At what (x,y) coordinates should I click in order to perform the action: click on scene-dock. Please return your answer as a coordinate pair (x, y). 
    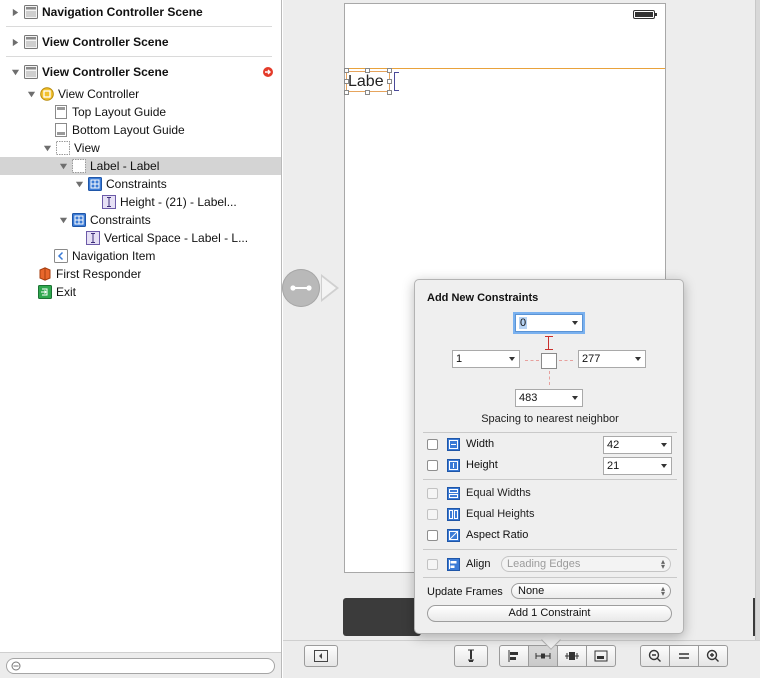
    Looking at the image, I should click on (382, 617).